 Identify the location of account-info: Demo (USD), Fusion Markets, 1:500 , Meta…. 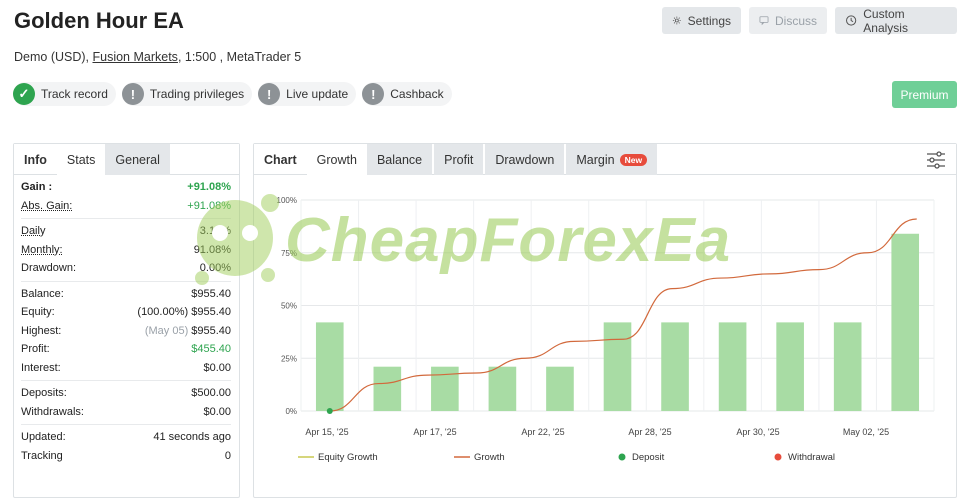
(157, 57).